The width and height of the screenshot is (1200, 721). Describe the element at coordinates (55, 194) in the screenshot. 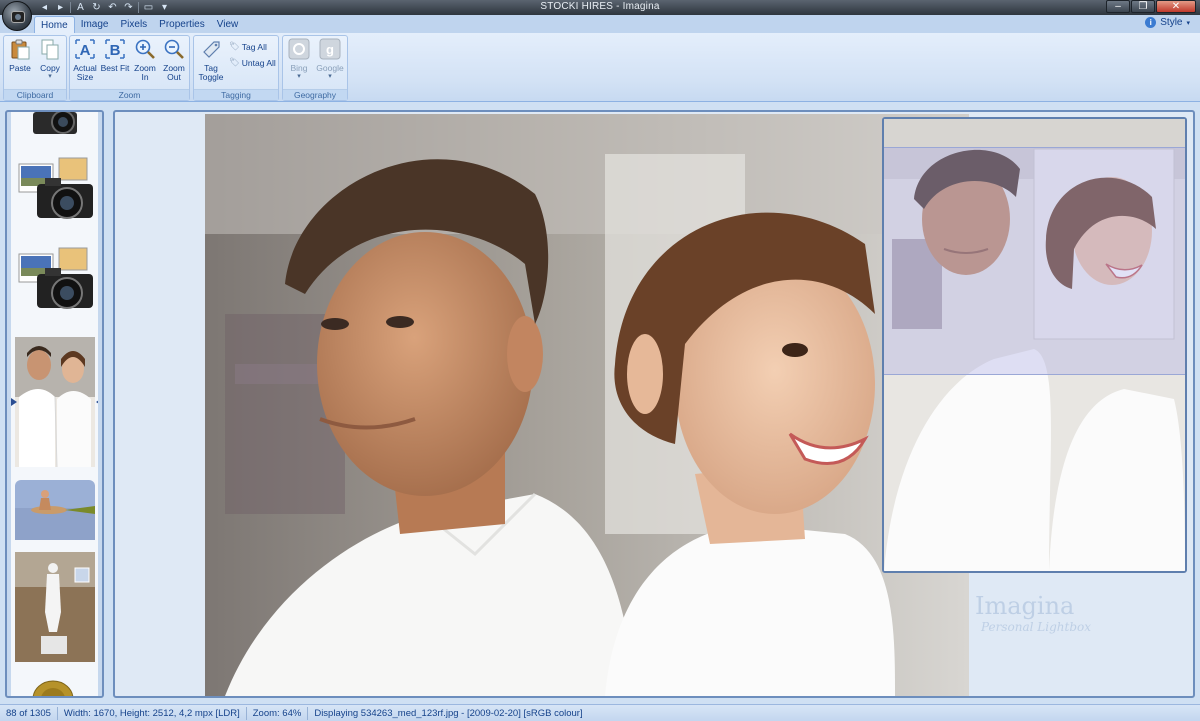

I see `photo-camera-thumb` at that location.